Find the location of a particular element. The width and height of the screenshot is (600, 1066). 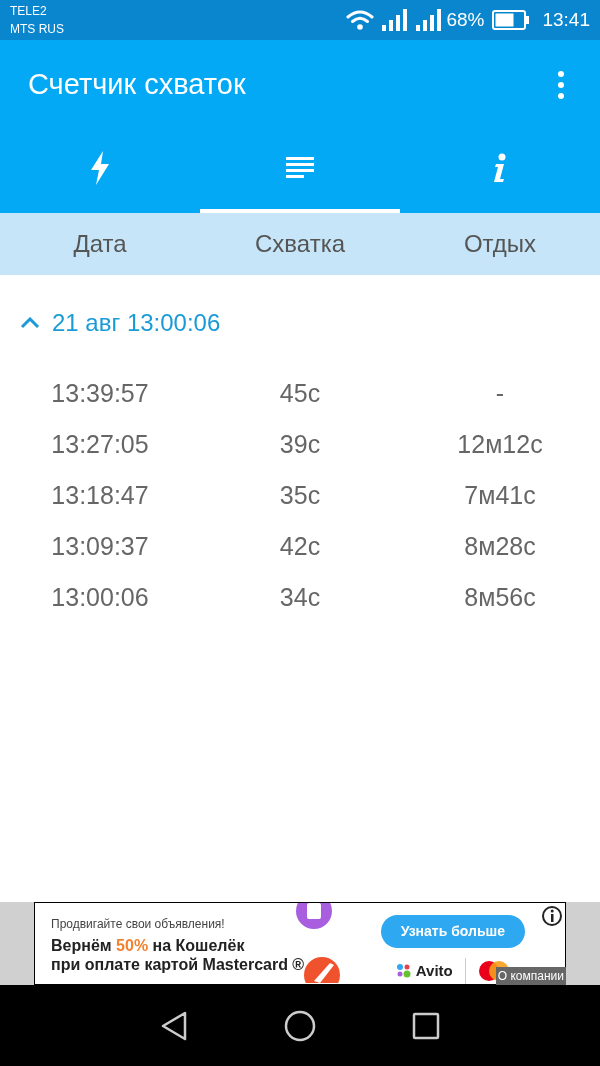

ad-tagline: Продвигайте свои объявления! is located at coordinates (138, 924).